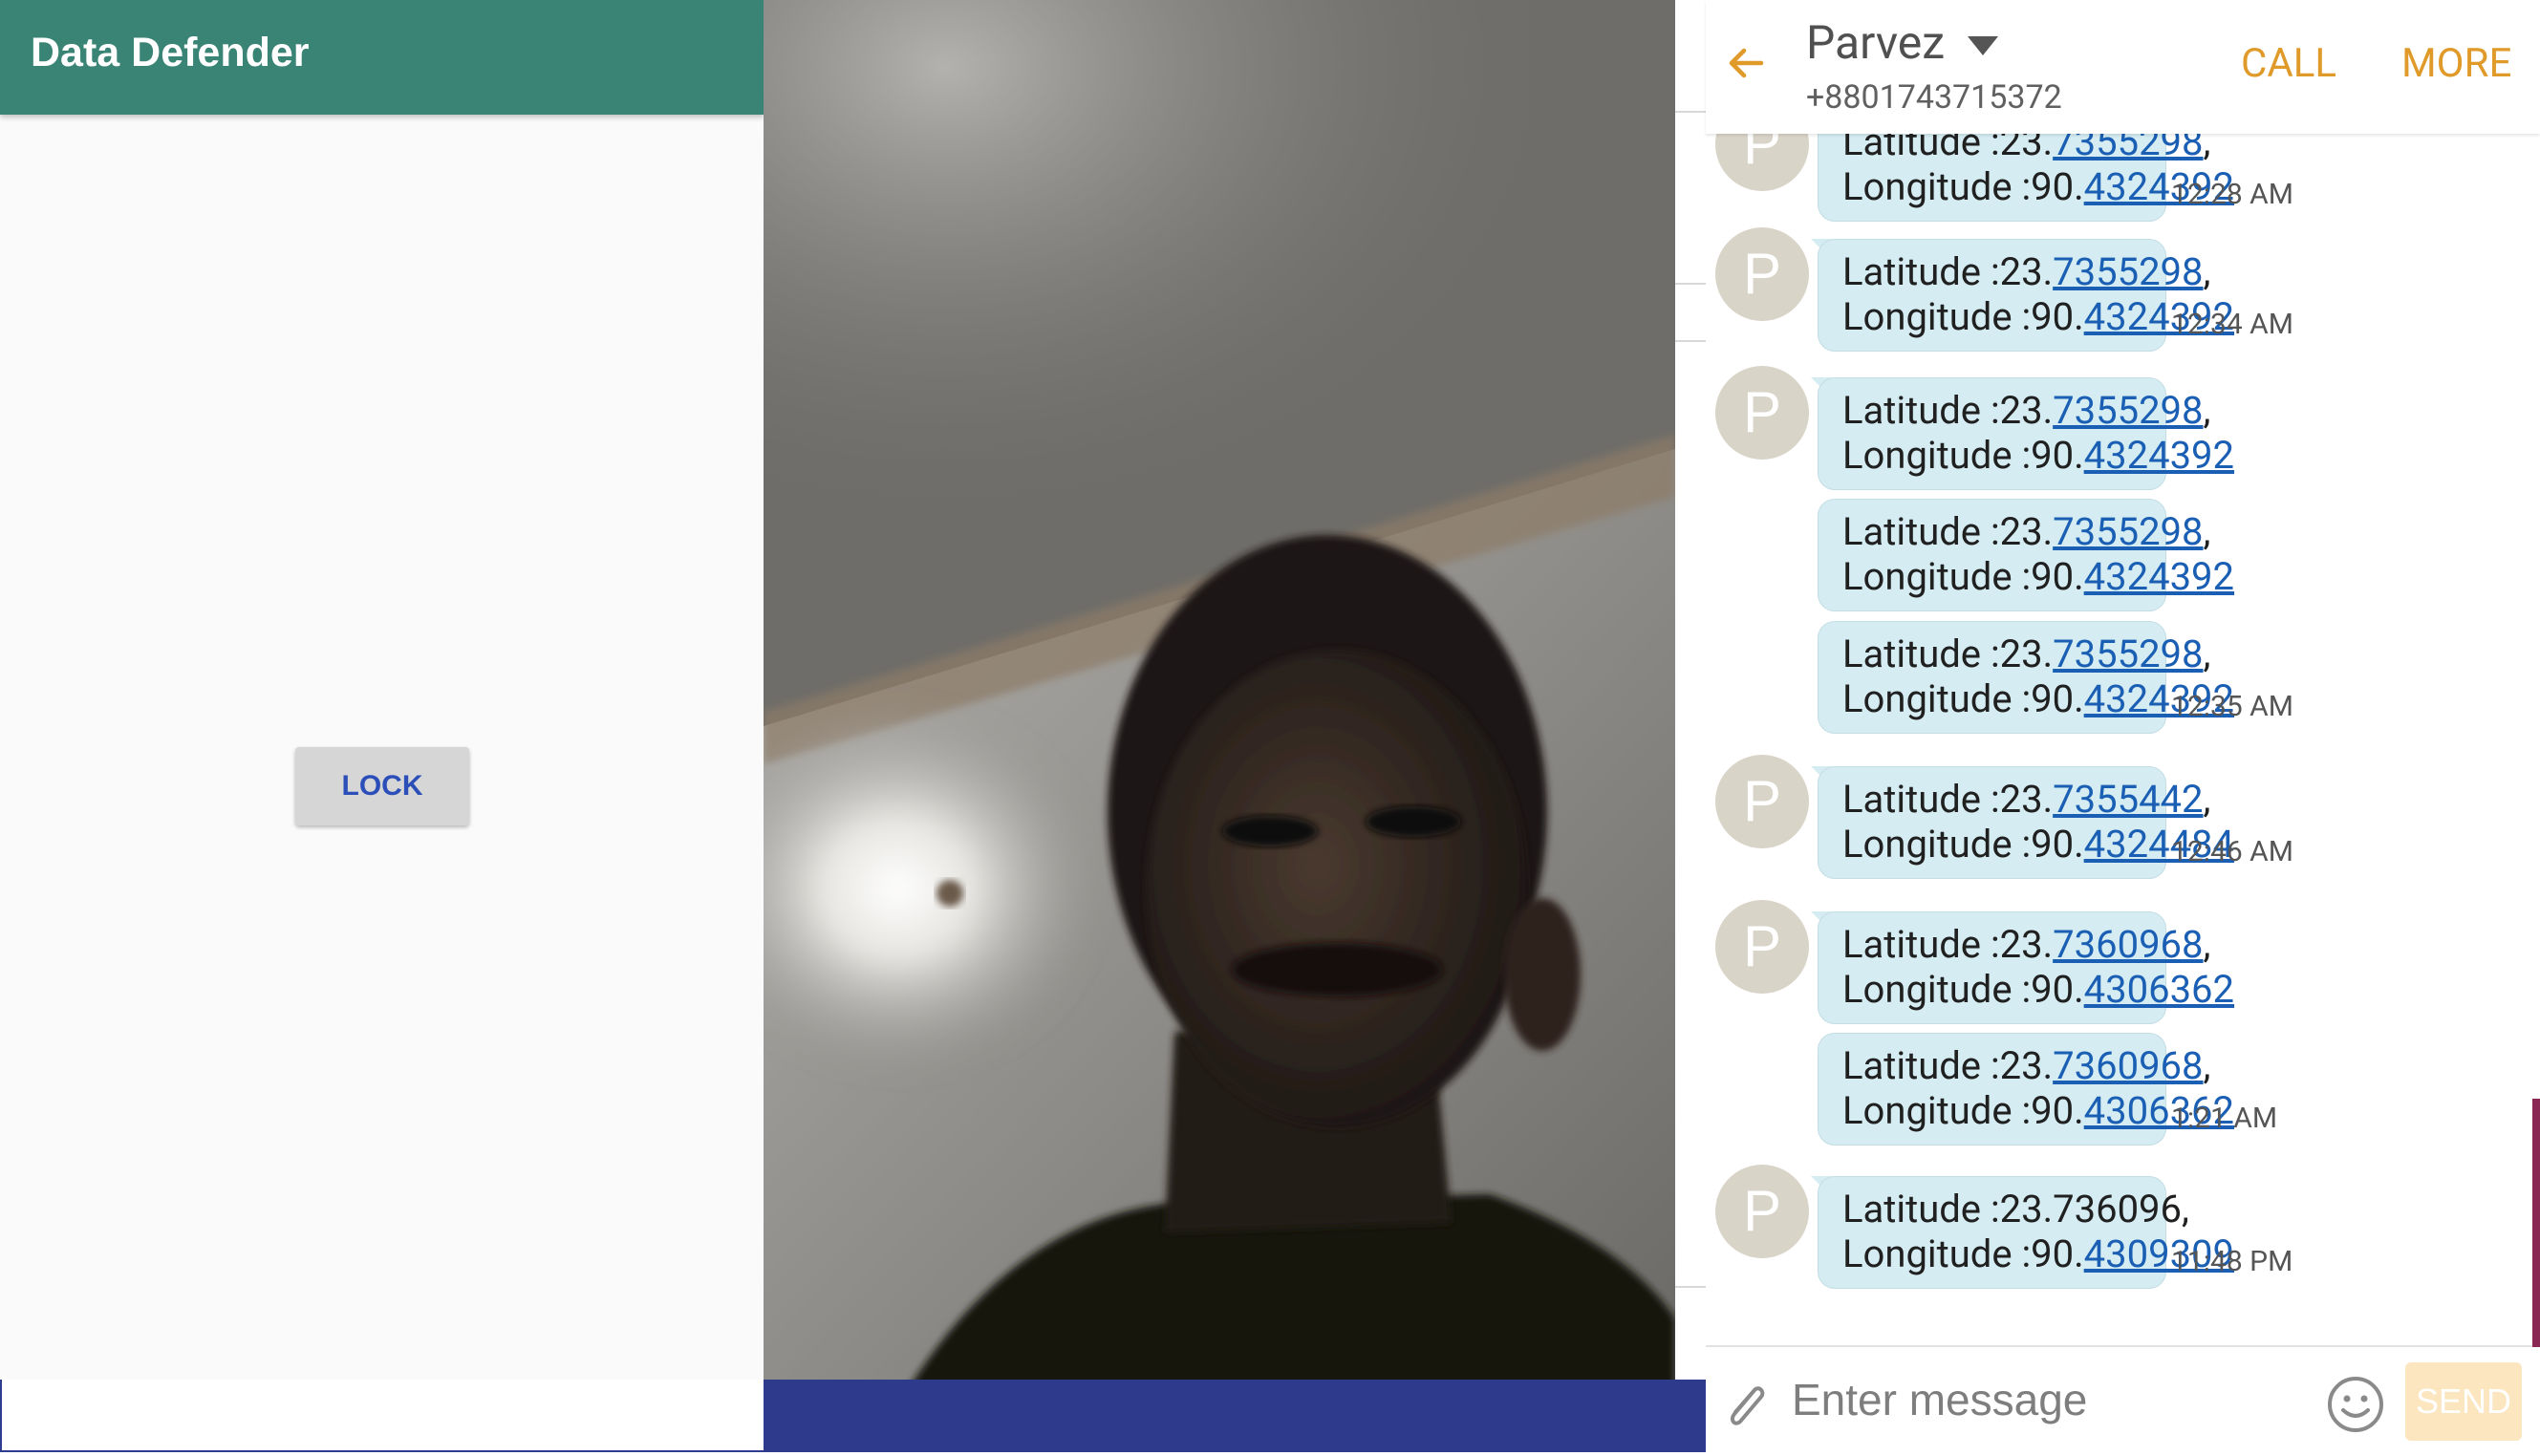  Describe the element at coordinates (1235, 1416) in the screenshot. I see `navigation-bar` at that location.